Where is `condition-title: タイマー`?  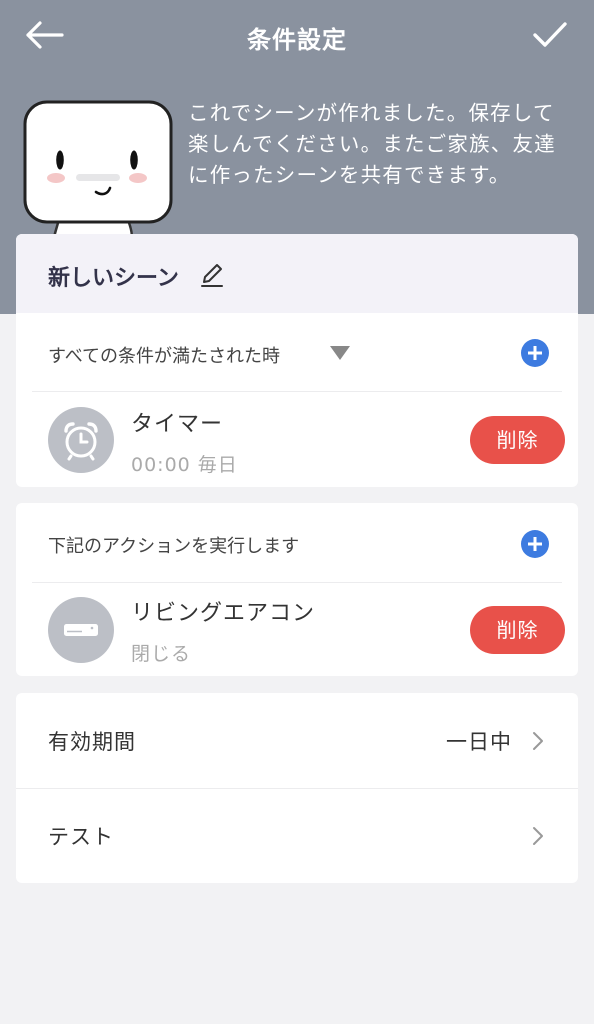
condition-title: タイマー is located at coordinates (177, 422).